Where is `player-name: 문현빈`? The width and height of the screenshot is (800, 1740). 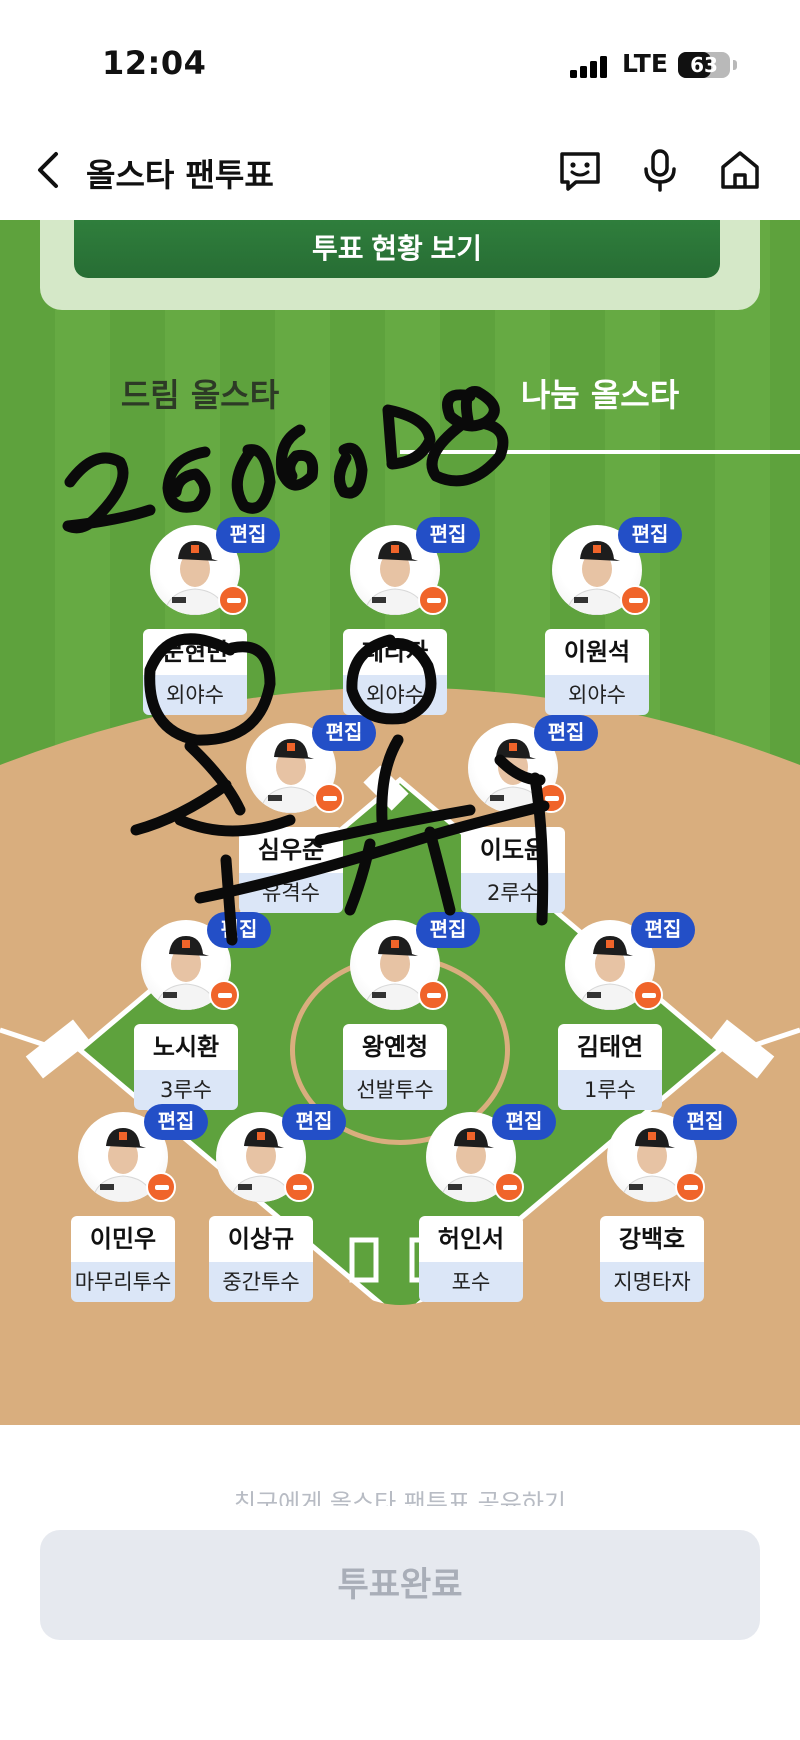
player-name: 문현빈 is located at coordinates (195, 652).